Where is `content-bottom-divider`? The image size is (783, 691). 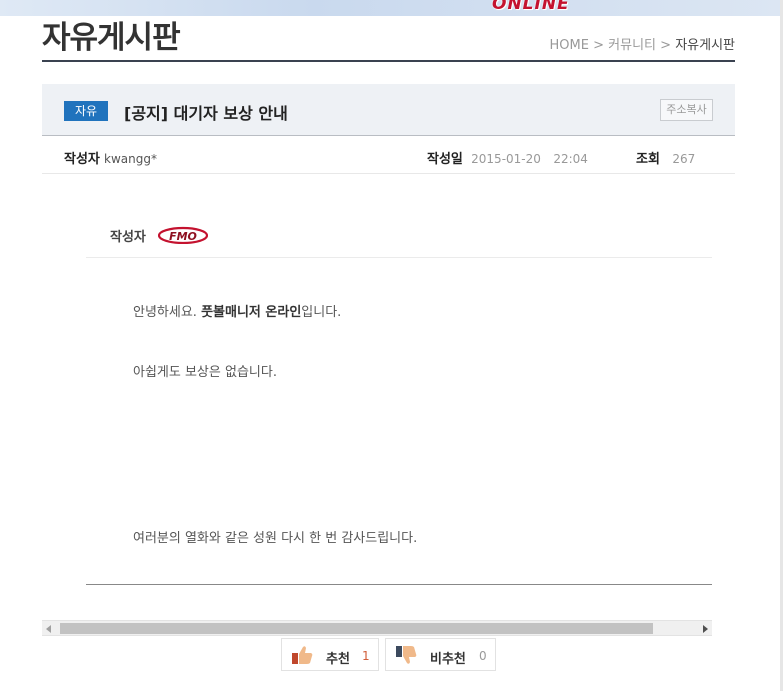 content-bottom-divider is located at coordinates (399, 584).